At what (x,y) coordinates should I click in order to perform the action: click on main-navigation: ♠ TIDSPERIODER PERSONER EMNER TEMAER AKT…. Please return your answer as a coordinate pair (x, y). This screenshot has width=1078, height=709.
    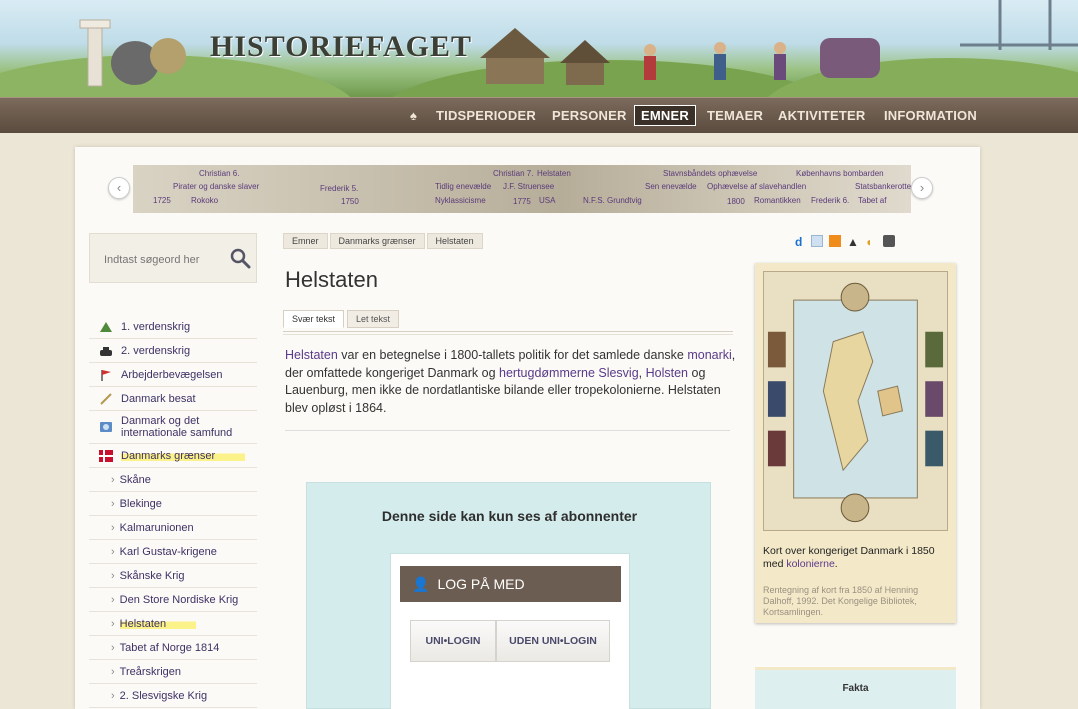
    Looking at the image, I should click on (539, 115).